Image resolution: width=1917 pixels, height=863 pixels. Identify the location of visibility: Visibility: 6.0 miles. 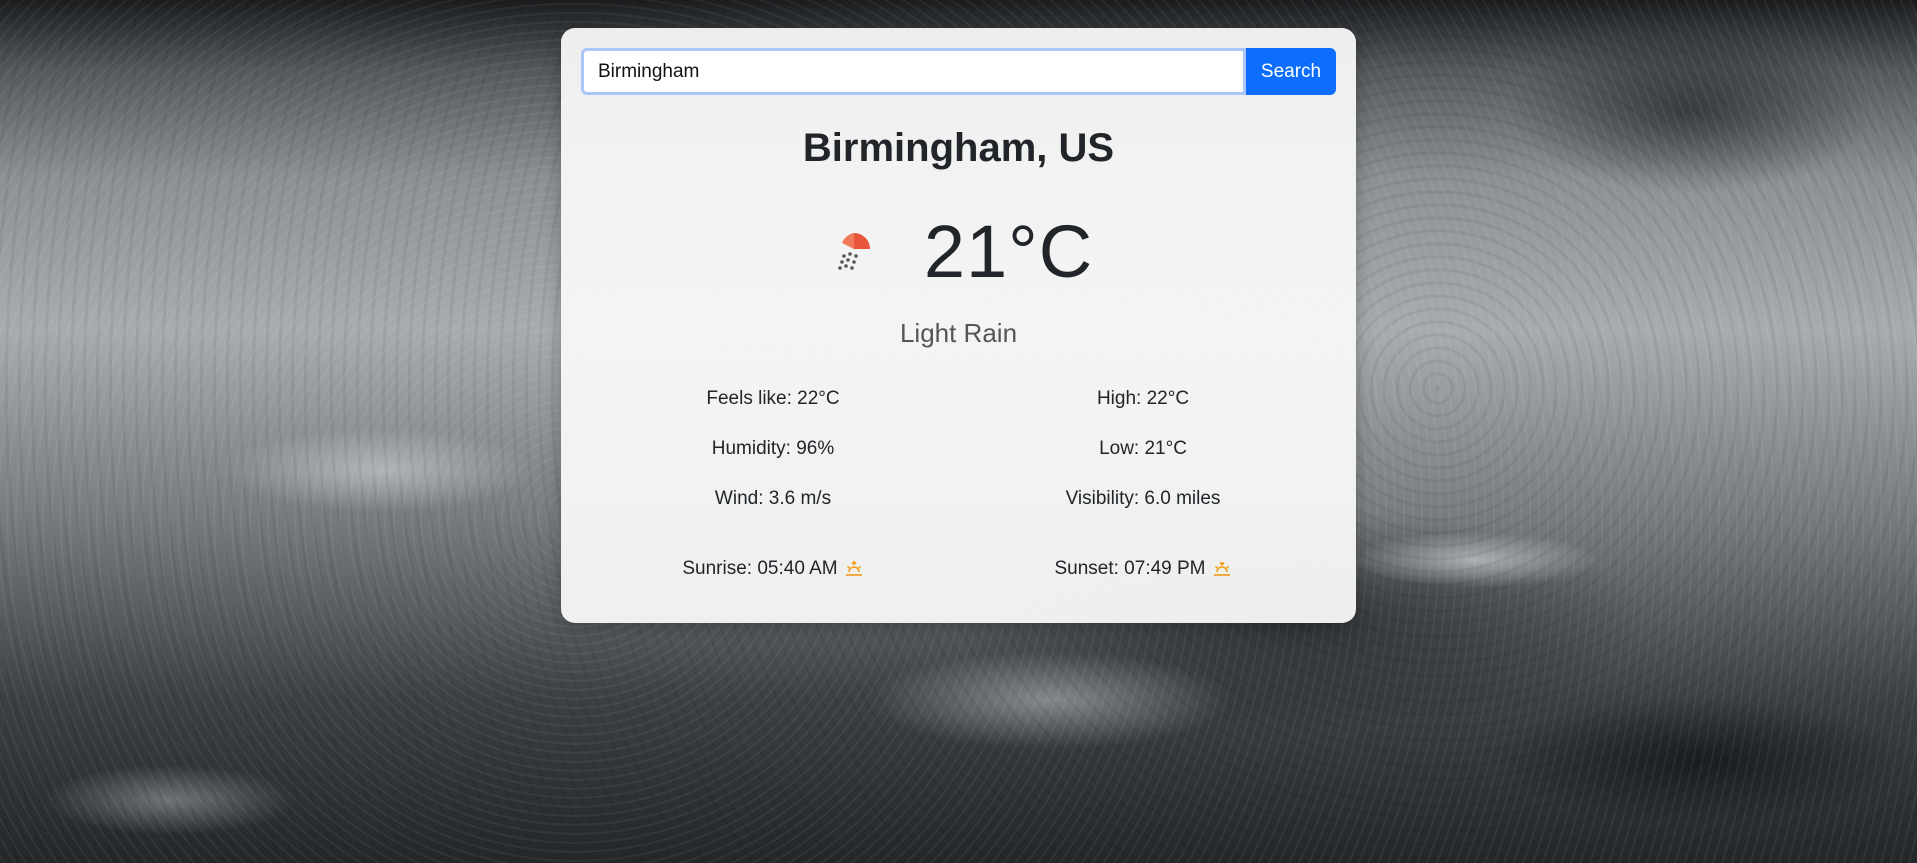
(1143, 498).